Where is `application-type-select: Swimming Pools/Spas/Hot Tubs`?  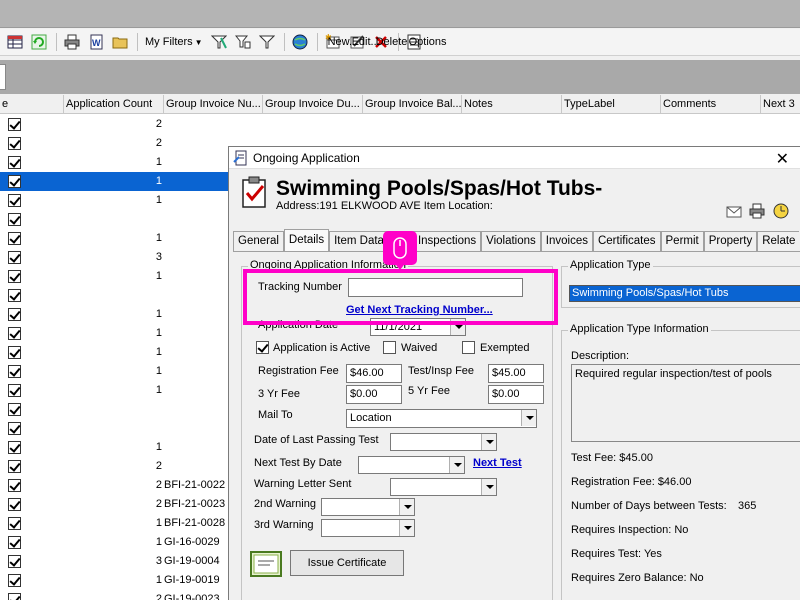
application-type-select: Swimming Pools/Spas/Hot Tubs is located at coordinates (684, 293).